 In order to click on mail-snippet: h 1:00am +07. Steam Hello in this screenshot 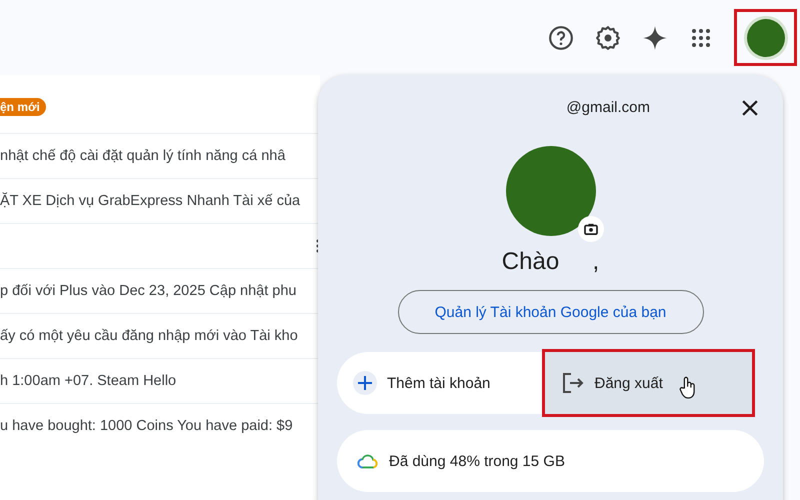, I will do `click(160, 381)`.